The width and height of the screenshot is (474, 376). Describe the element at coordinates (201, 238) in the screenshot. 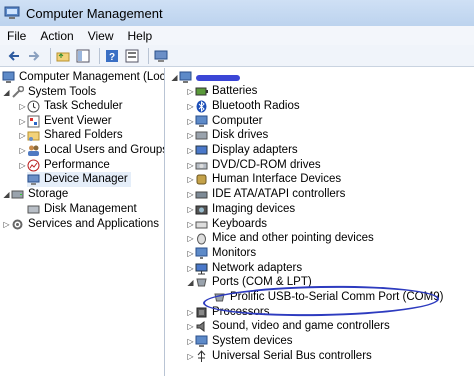

I see `mouse-icon` at that location.